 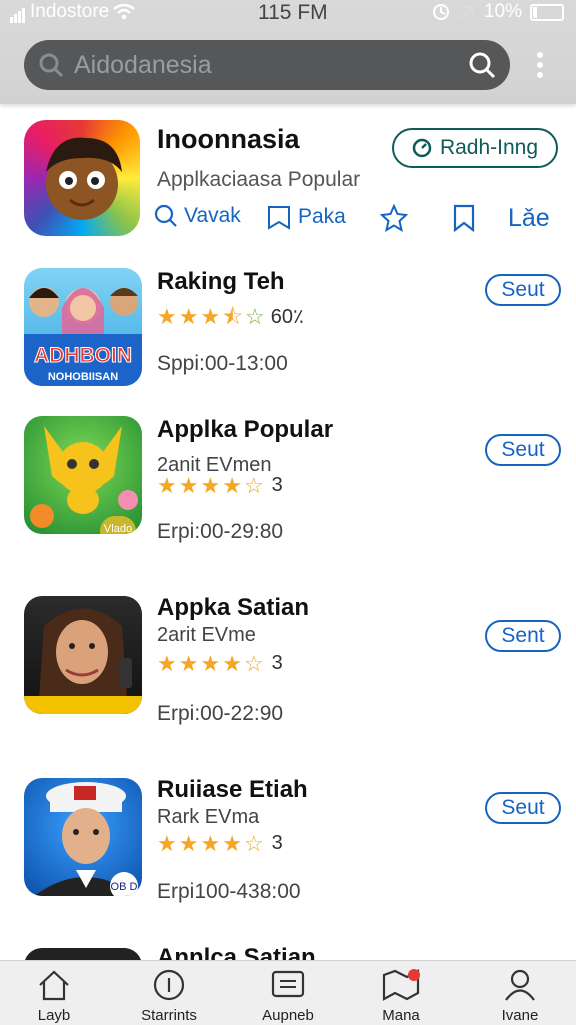 What do you see at coordinates (523, 636) in the screenshot?
I see `get-button: Sent` at bounding box center [523, 636].